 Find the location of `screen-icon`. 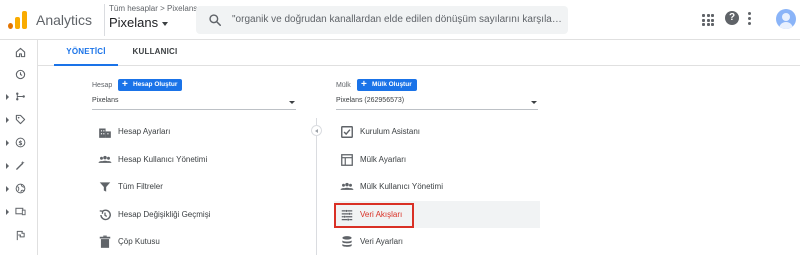

screen-icon is located at coordinates (20, 211).